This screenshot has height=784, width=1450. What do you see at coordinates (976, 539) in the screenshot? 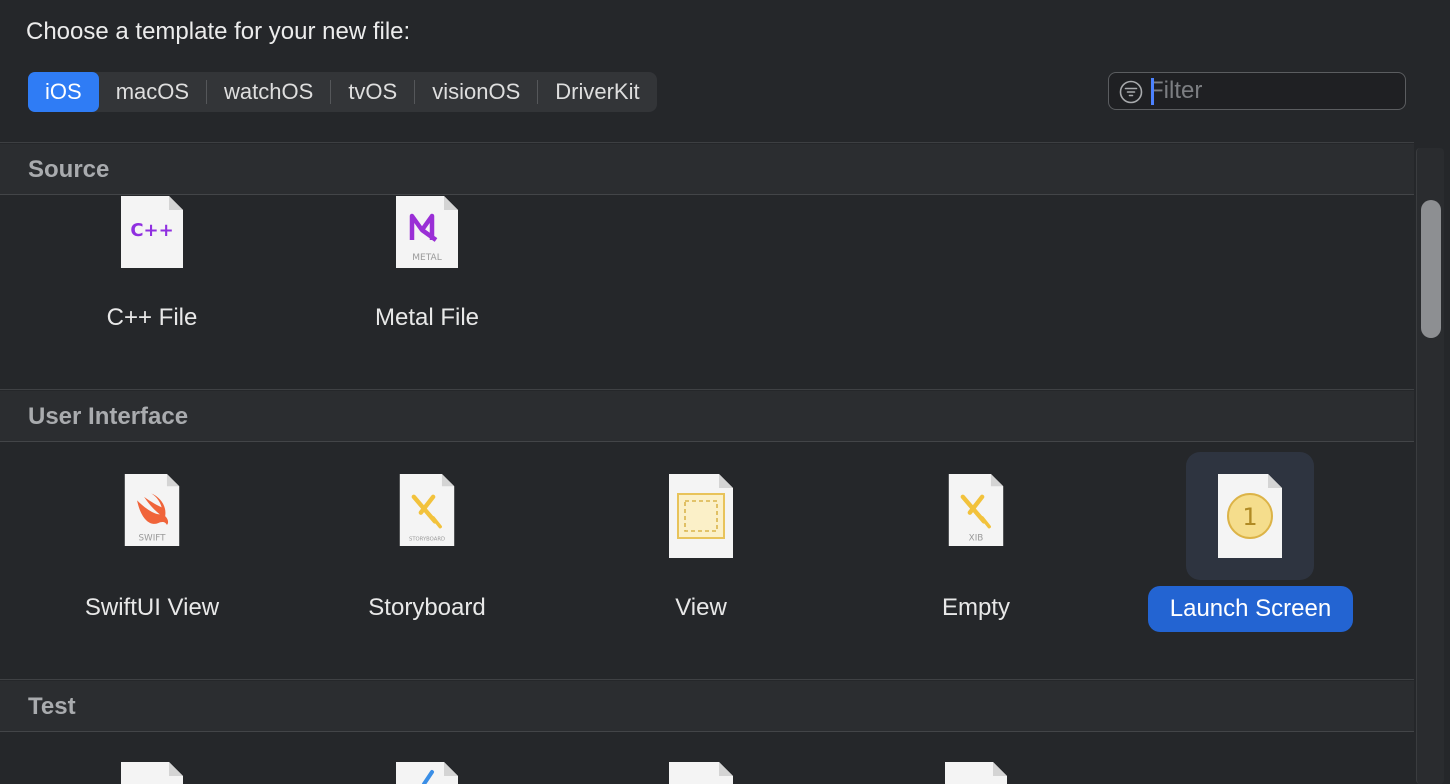
I see `file-badge: XIB` at bounding box center [976, 539].